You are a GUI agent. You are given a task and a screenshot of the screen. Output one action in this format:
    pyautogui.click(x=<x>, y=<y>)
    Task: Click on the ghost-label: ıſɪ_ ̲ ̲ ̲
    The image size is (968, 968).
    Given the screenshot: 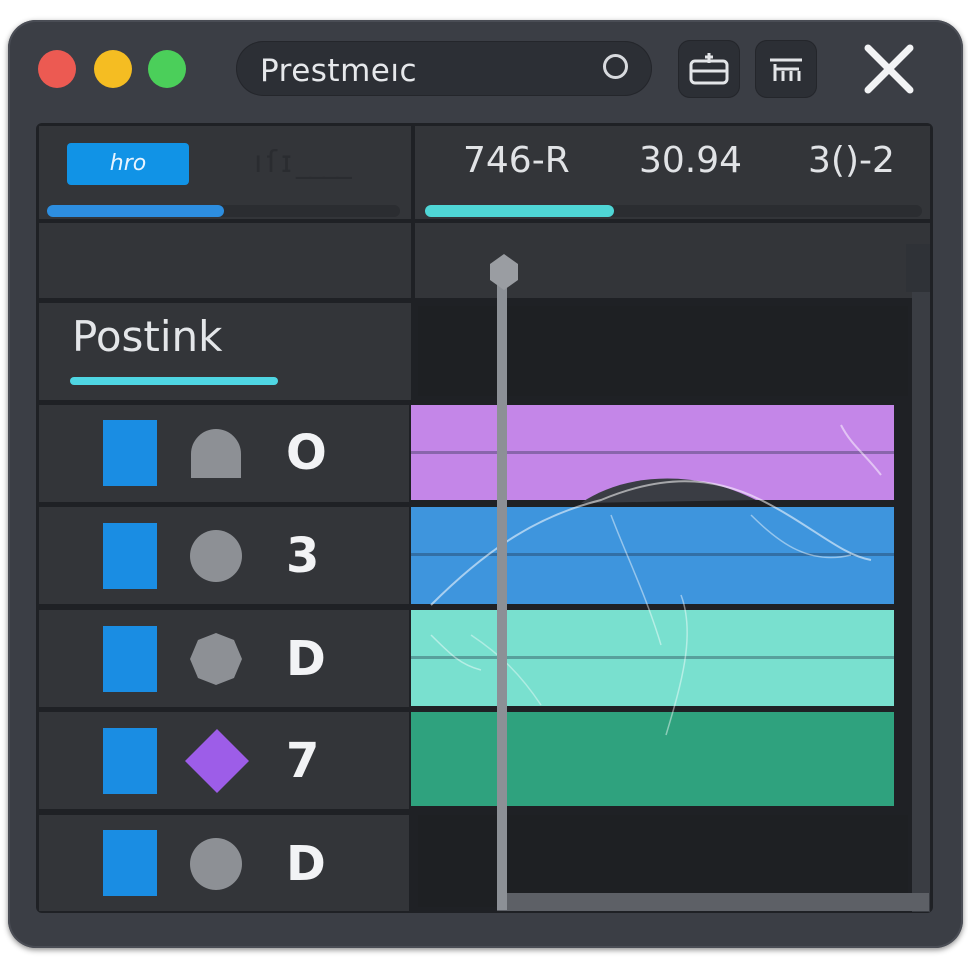 What is the action you would take?
    pyautogui.click(x=305, y=162)
    